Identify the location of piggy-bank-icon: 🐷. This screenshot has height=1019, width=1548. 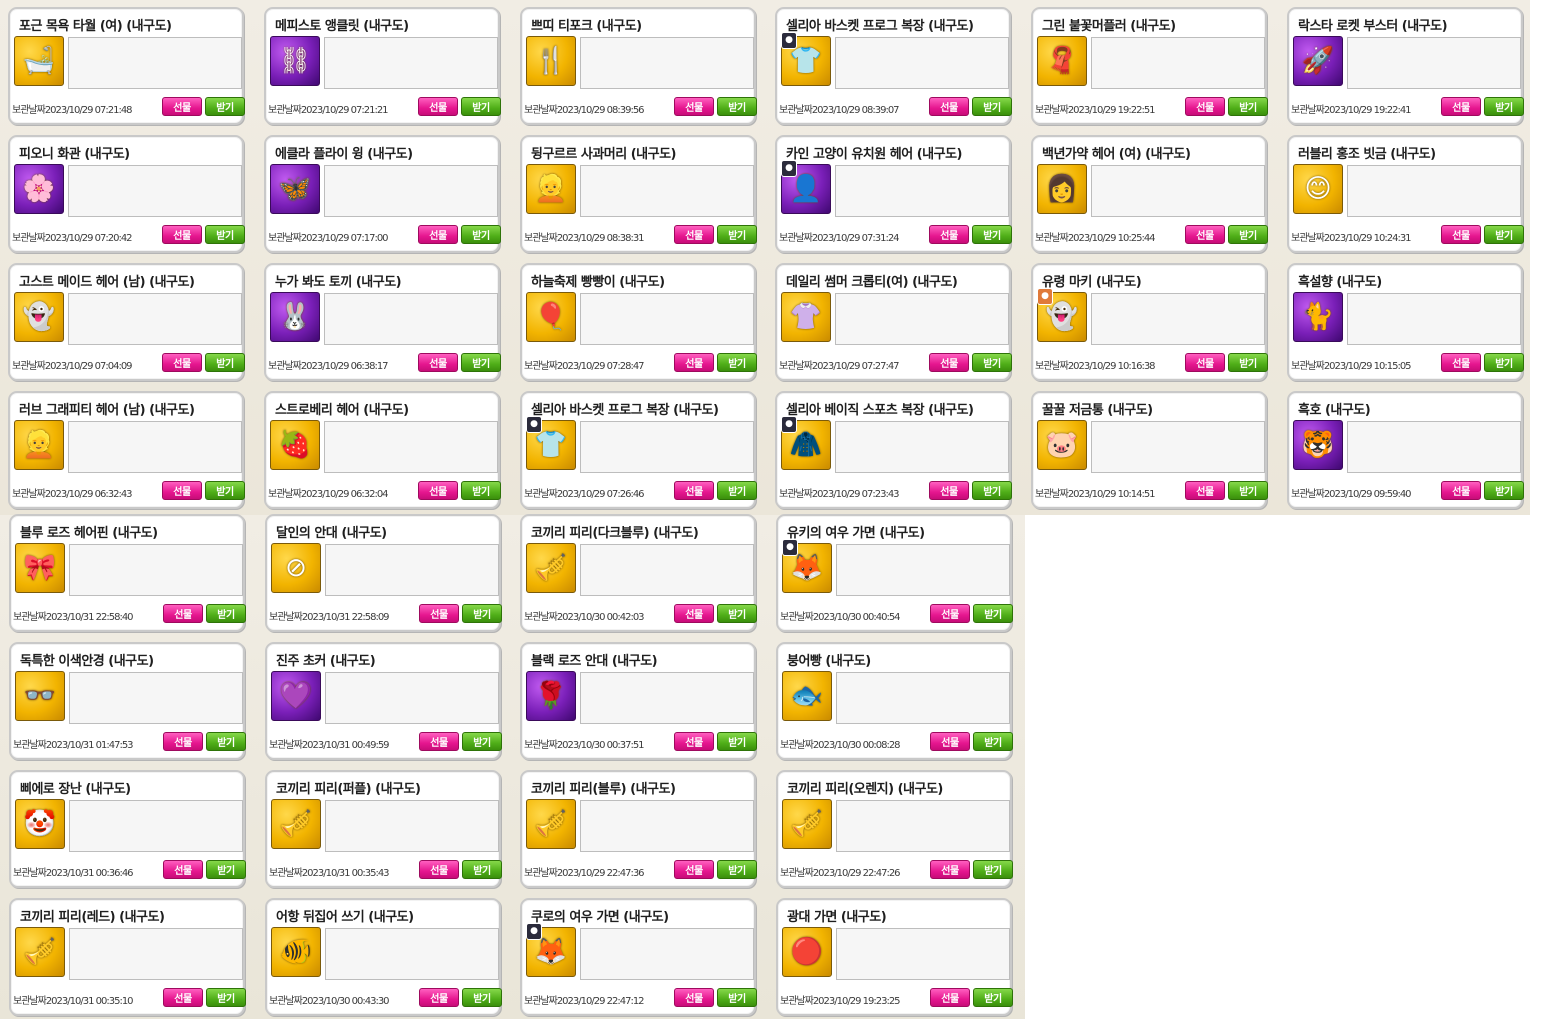
(1062, 445).